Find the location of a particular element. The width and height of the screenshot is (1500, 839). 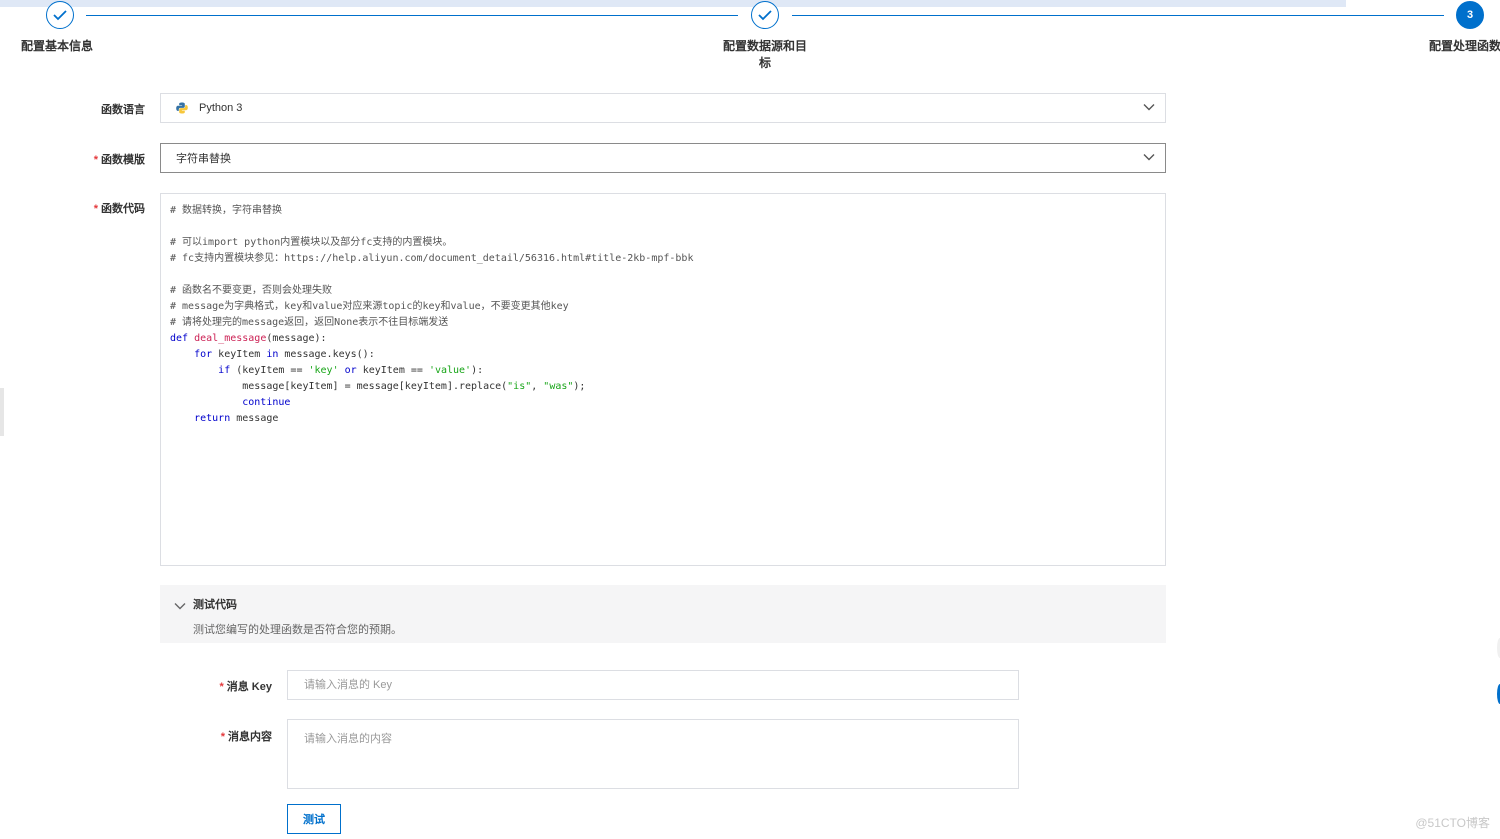

message-key-label: * 消息 Key is located at coordinates (231, 686).